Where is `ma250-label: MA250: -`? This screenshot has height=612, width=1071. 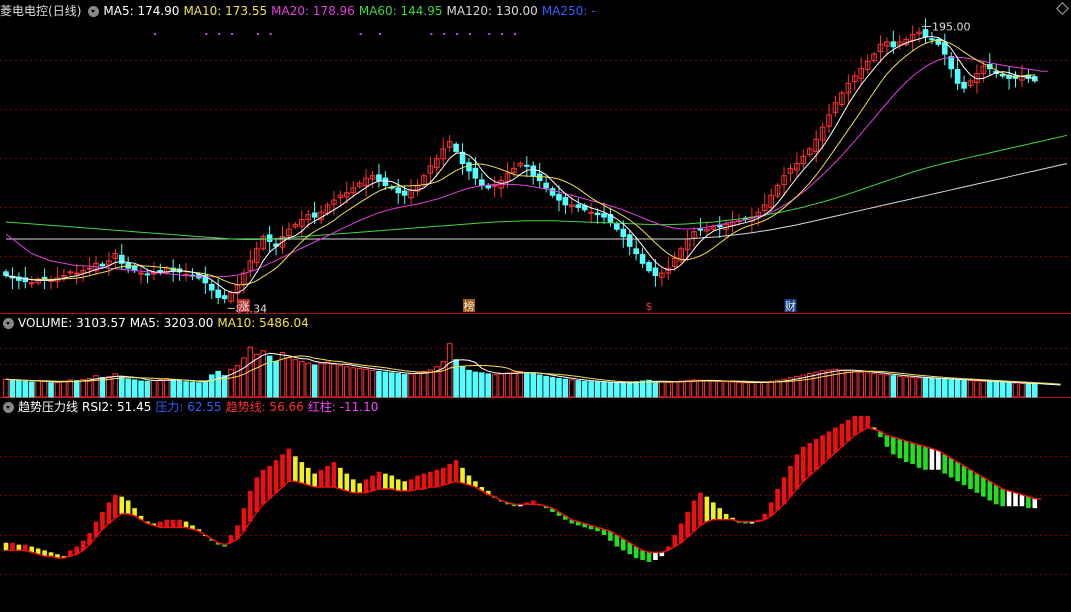 ma250-label: MA250: - is located at coordinates (568, 11).